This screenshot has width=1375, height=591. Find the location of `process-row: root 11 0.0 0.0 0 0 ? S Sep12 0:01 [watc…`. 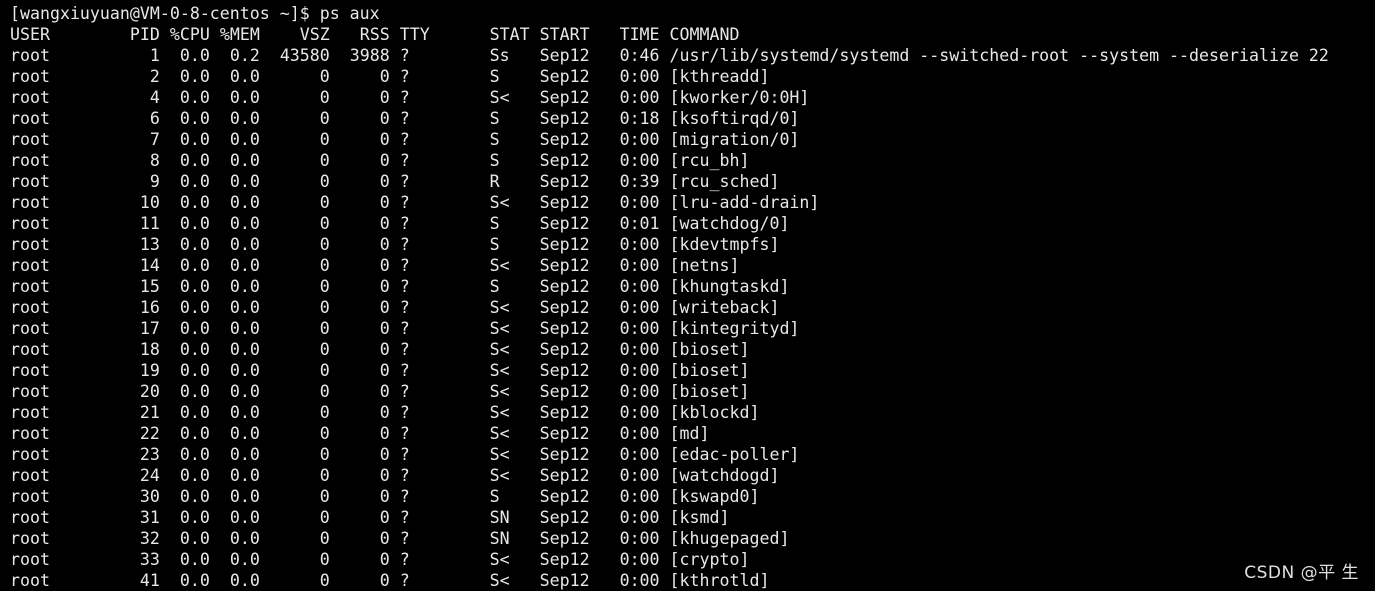

process-row: root 11 0.0 0.0 0 0 ? S Sep12 0:01 [watc… is located at coordinates (692, 223).